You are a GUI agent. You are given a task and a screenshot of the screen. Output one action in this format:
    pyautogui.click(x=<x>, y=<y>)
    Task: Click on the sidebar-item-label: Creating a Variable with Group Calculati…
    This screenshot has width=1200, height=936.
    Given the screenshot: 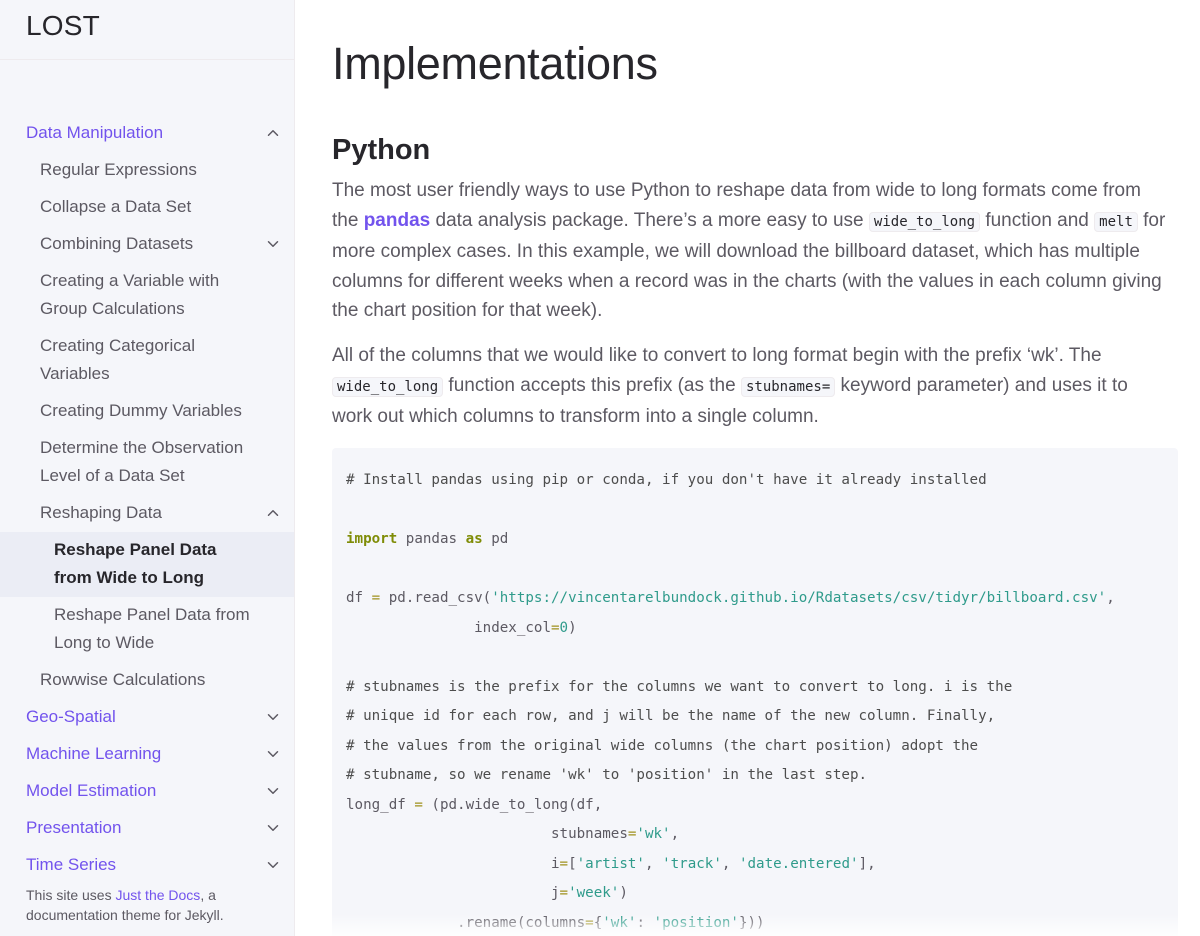 What is the action you would take?
    pyautogui.click(x=130, y=294)
    